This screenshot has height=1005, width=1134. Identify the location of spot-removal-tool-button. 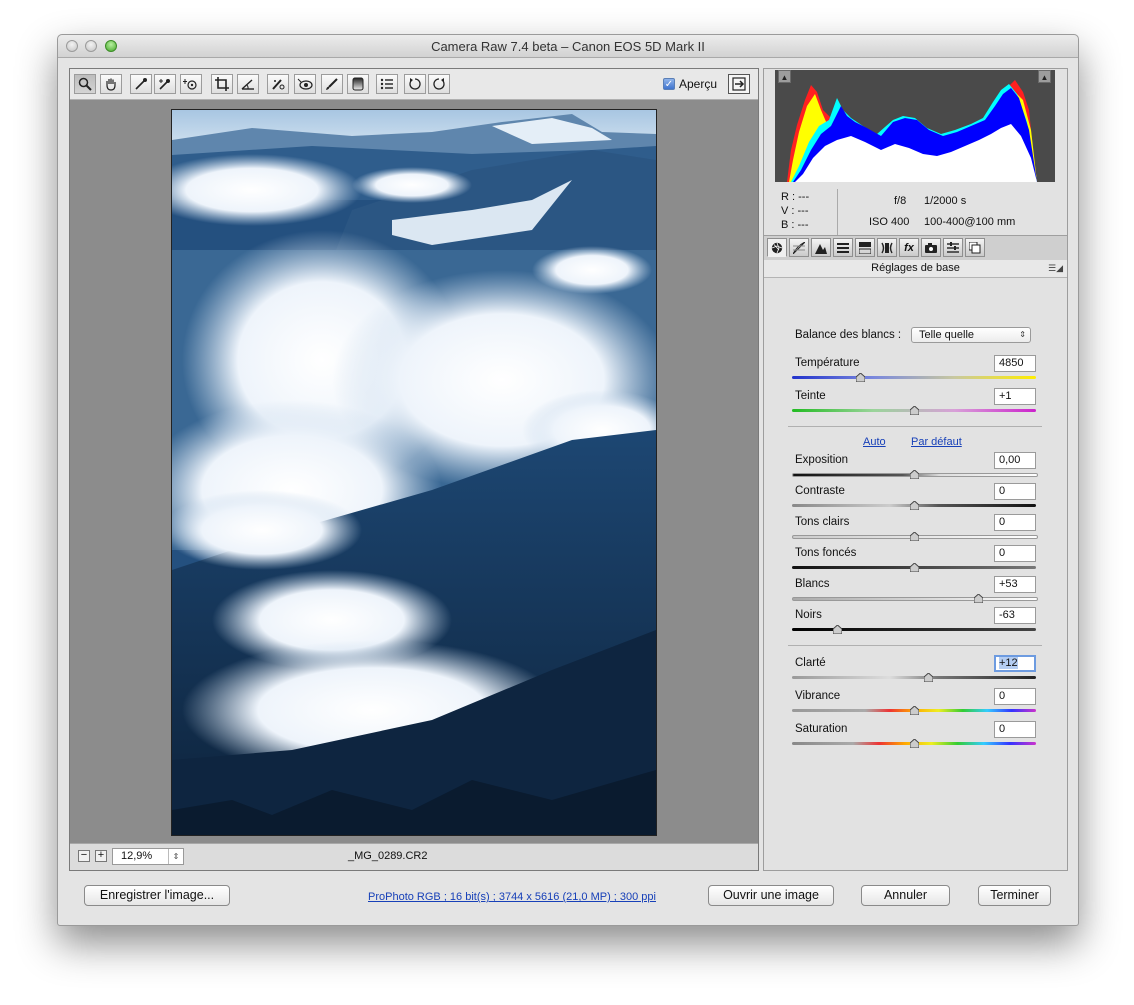
(278, 84).